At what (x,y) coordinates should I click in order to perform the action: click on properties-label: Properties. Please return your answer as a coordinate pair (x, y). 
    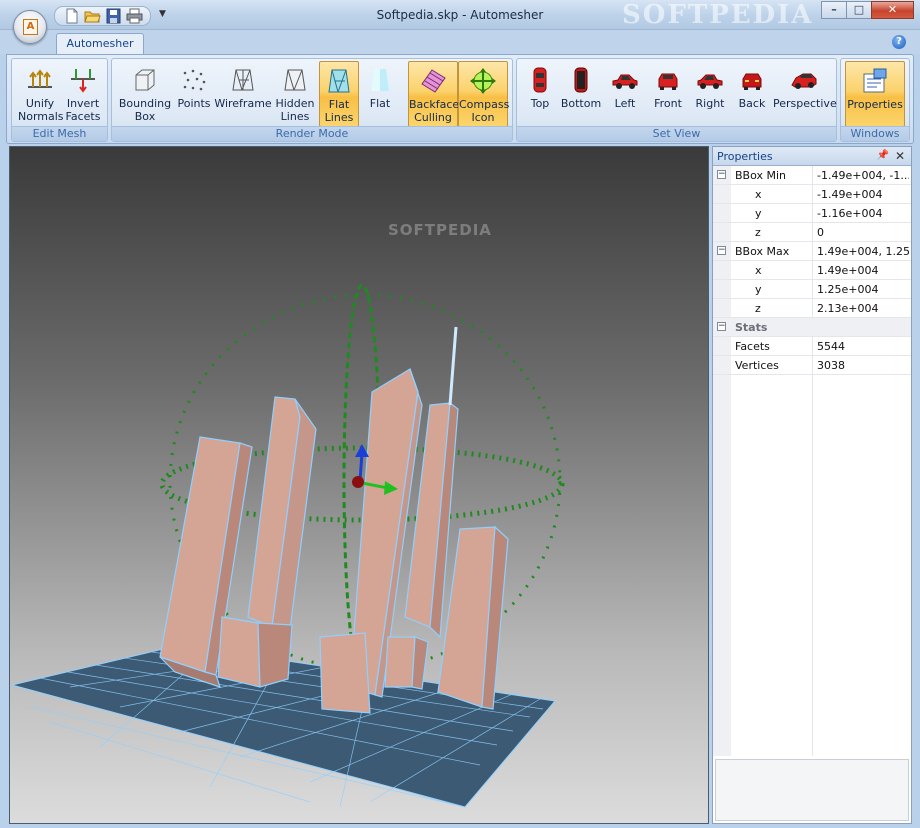
    Looking at the image, I should click on (875, 104).